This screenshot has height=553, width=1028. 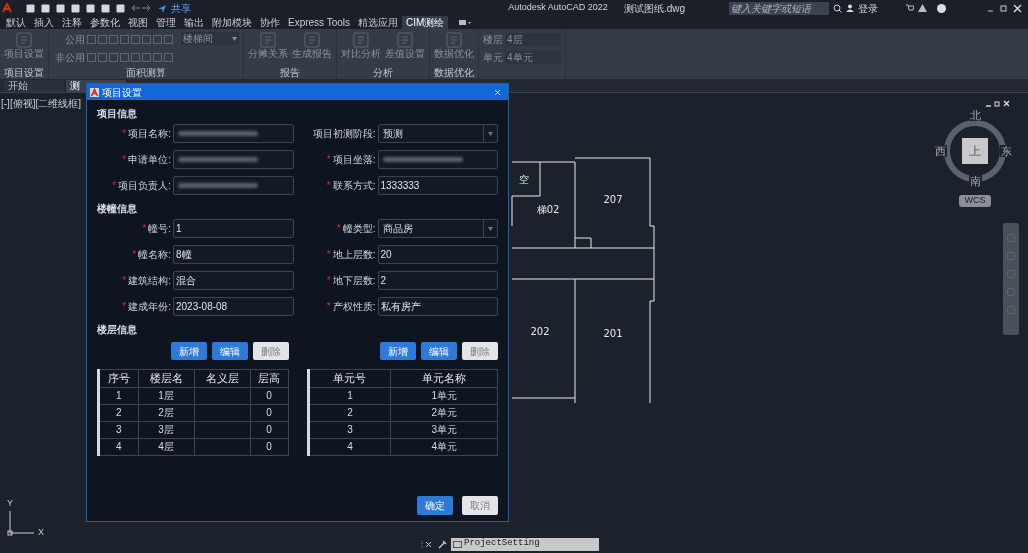 I want to click on column-header: 楼层名, so click(x=166, y=378).